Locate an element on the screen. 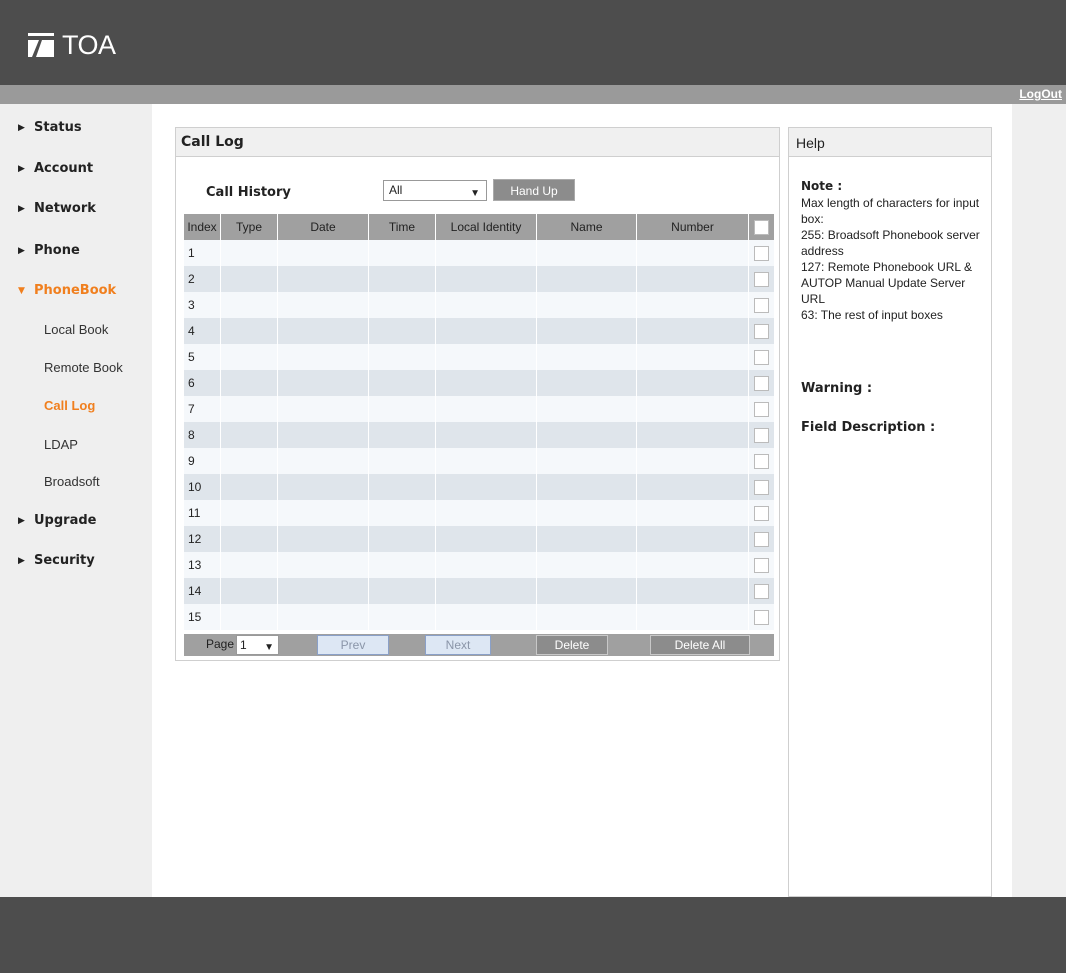 Image resolution: width=1066 pixels, height=973 pixels. page-value: 1 is located at coordinates (243, 645).